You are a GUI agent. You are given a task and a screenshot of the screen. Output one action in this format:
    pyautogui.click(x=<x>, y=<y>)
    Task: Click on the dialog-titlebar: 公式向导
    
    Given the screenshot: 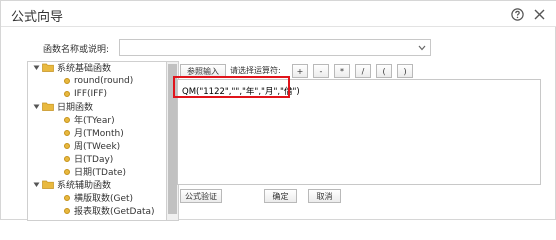 What is the action you would take?
    pyautogui.click(x=278, y=14)
    